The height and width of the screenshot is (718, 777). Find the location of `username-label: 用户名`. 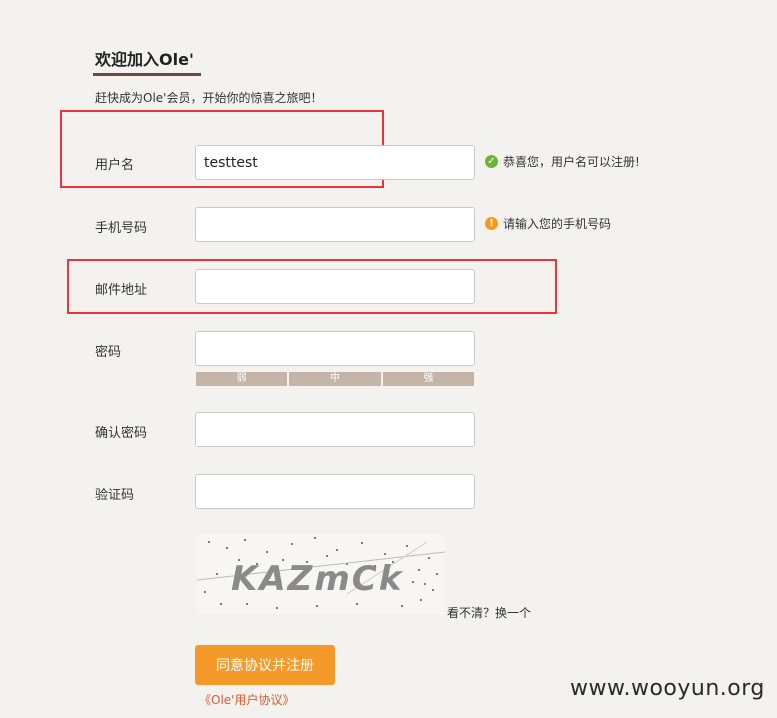

username-label: 用户名 is located at coordinates (115, 165).